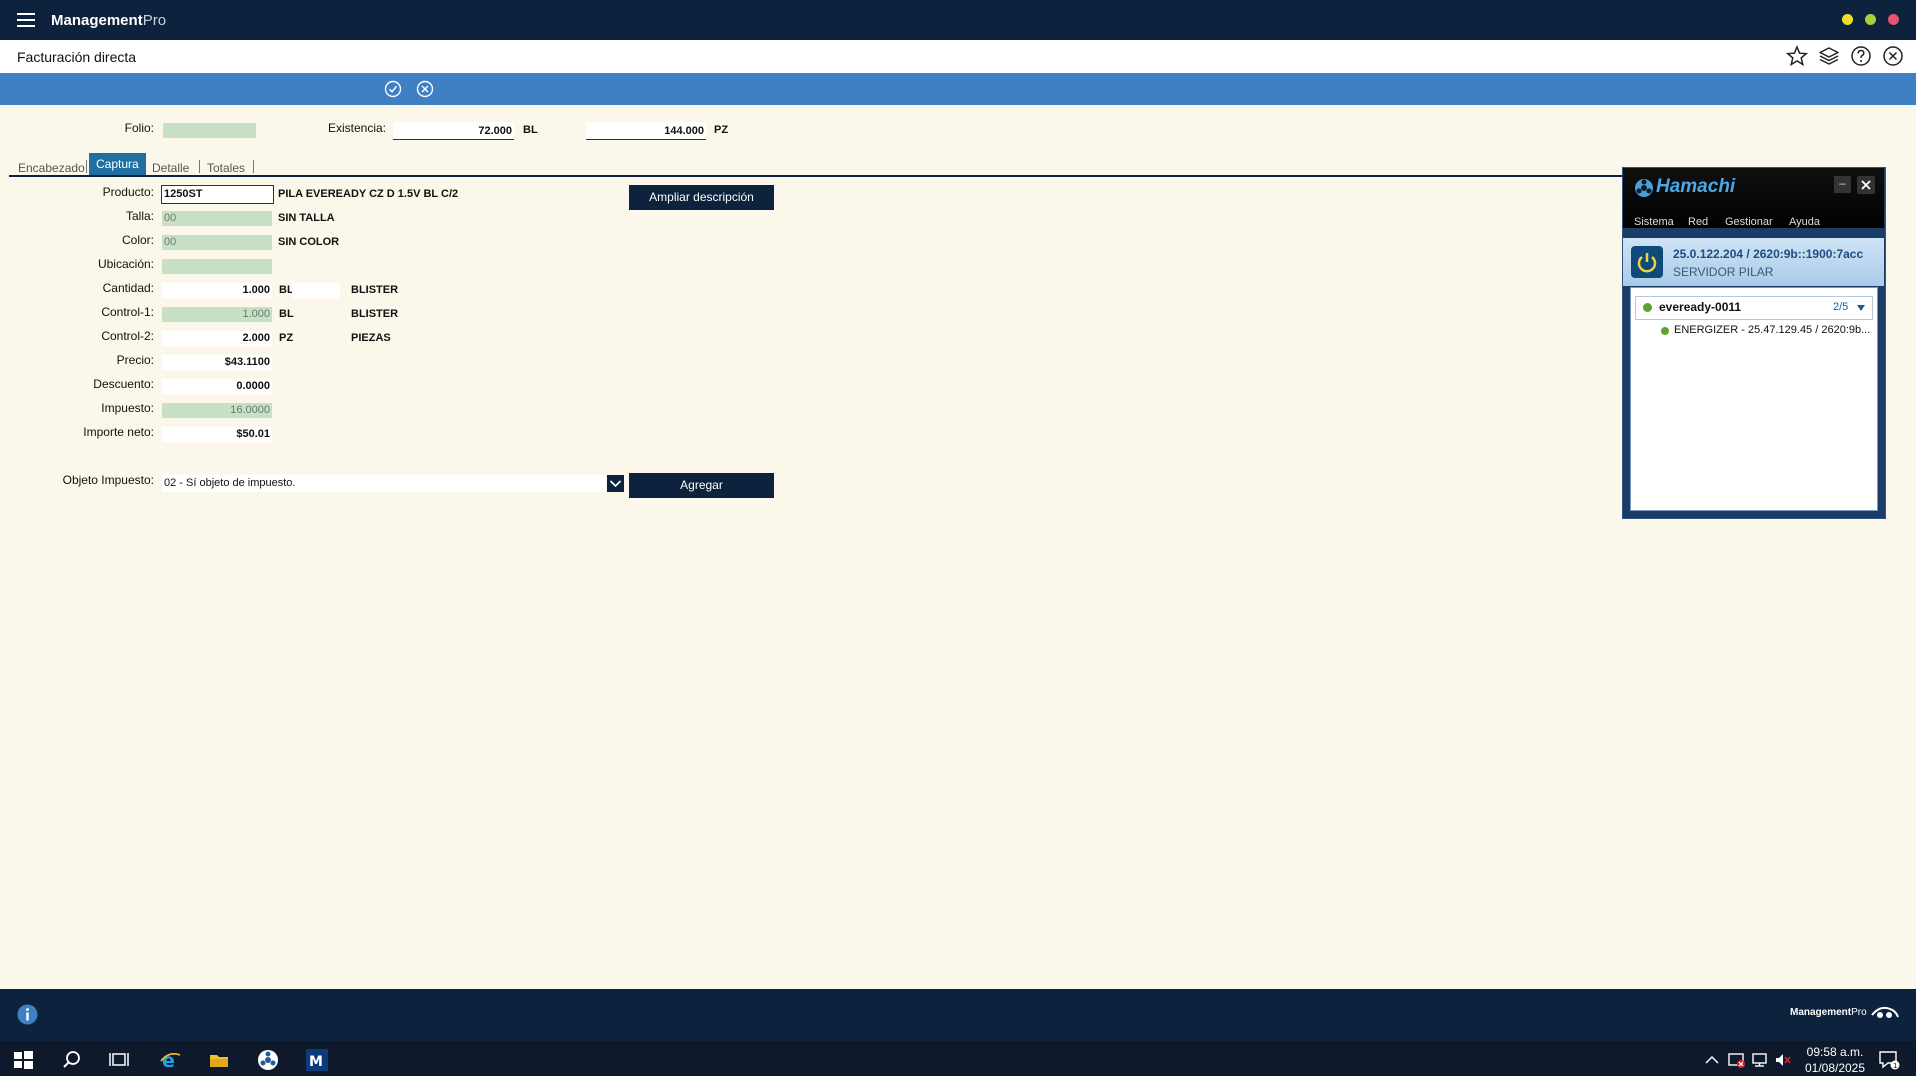 This screenshot has width=1916, height=1076. I want to click on control2-unit: PZ, so click(286, 338).